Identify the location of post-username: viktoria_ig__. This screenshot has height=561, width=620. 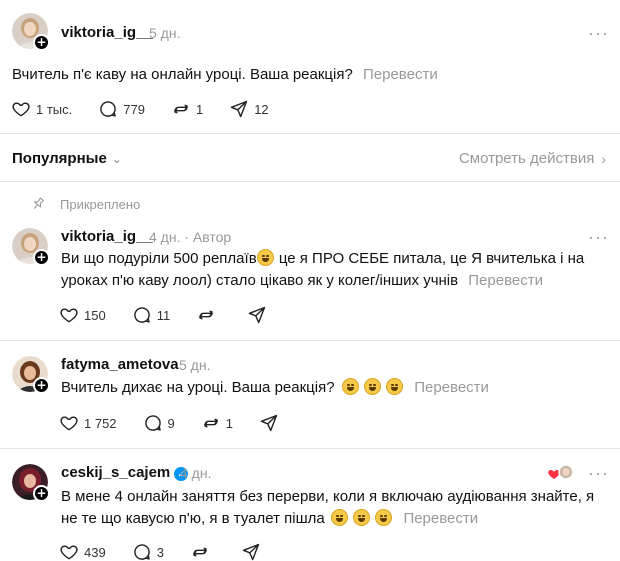
(107, 32).